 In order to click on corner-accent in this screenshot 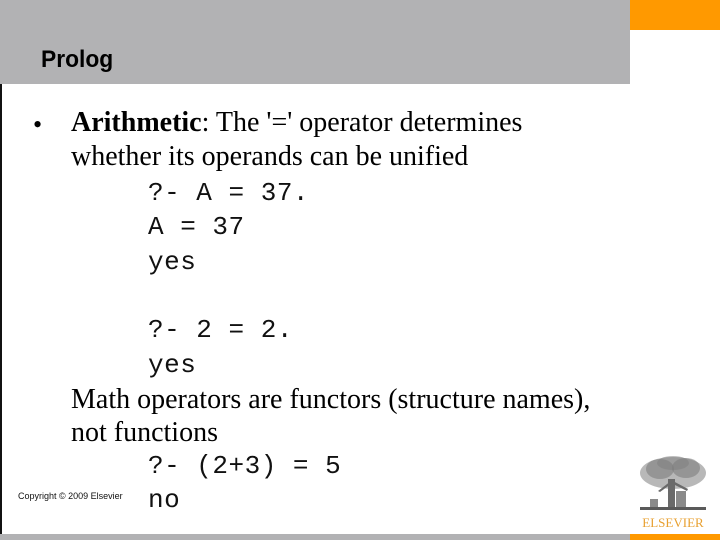, I will do `click(675, 15)`.